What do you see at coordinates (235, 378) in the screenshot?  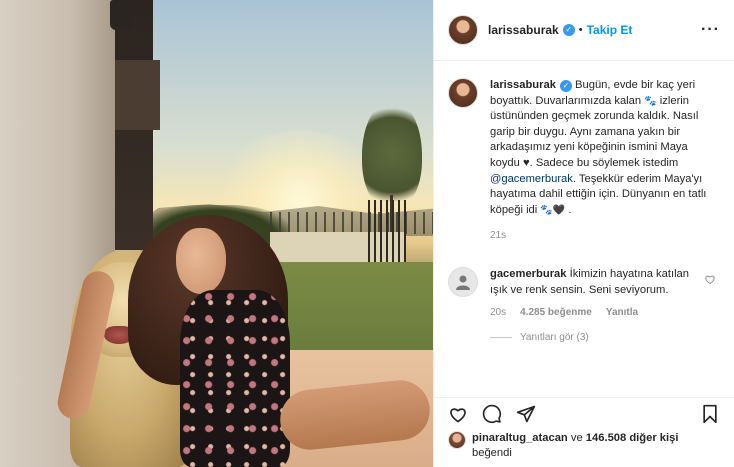 I see `floral-dress` at bounding box center [235, 378].